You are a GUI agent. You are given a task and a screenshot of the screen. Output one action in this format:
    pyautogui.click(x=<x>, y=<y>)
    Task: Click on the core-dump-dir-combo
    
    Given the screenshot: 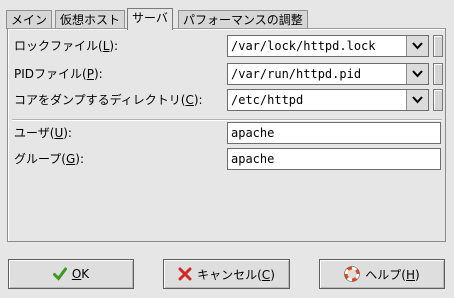 What is the action you would take?
    pyautogui.click(x=328, y=100)
    